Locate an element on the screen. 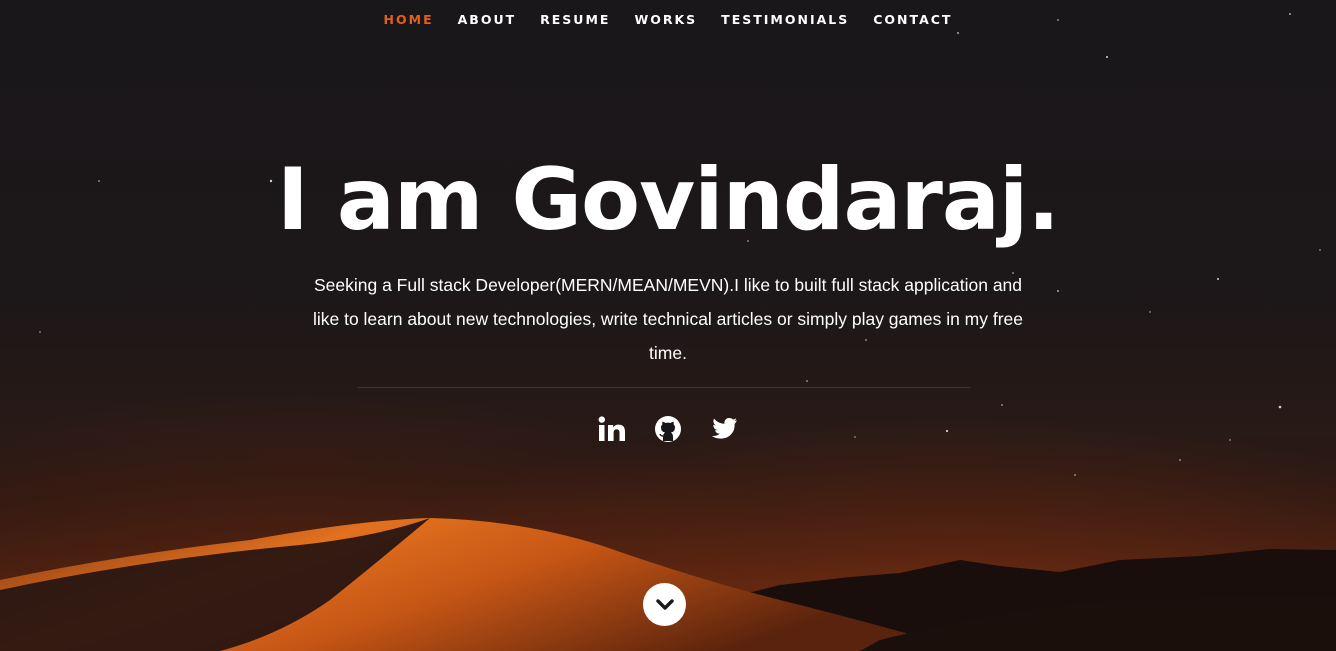  scroll-down-button is located at coordinates (664, 604).